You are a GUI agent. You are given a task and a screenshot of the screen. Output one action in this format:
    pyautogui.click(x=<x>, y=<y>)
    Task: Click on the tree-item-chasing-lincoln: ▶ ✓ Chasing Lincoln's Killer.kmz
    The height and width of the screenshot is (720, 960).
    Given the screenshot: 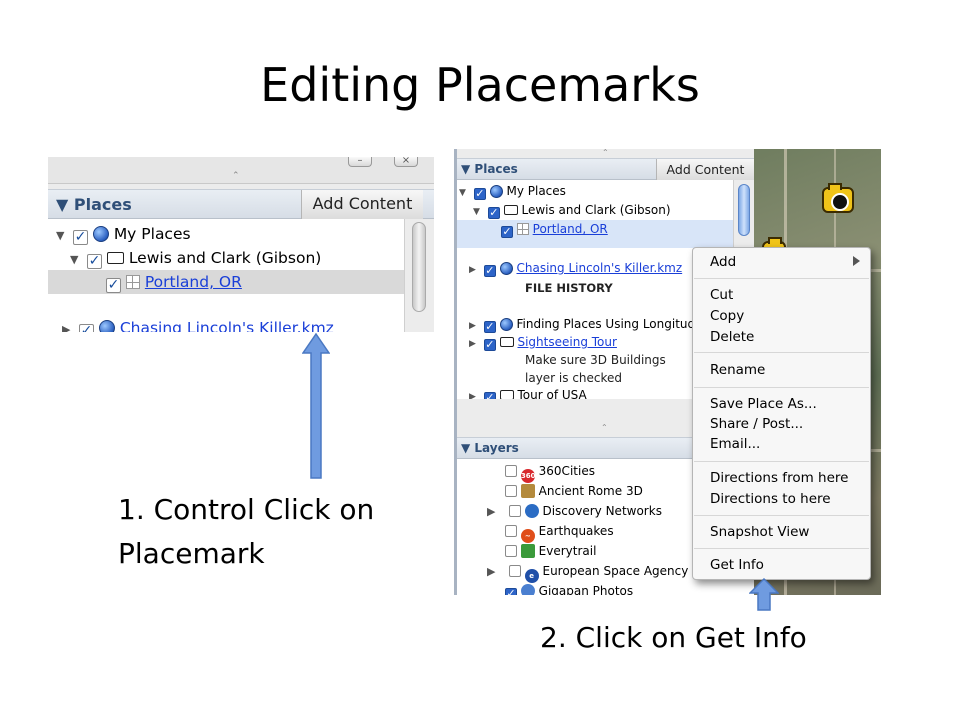 What is the action you would take?
    pyautogui.click(x=226, y=324)
    